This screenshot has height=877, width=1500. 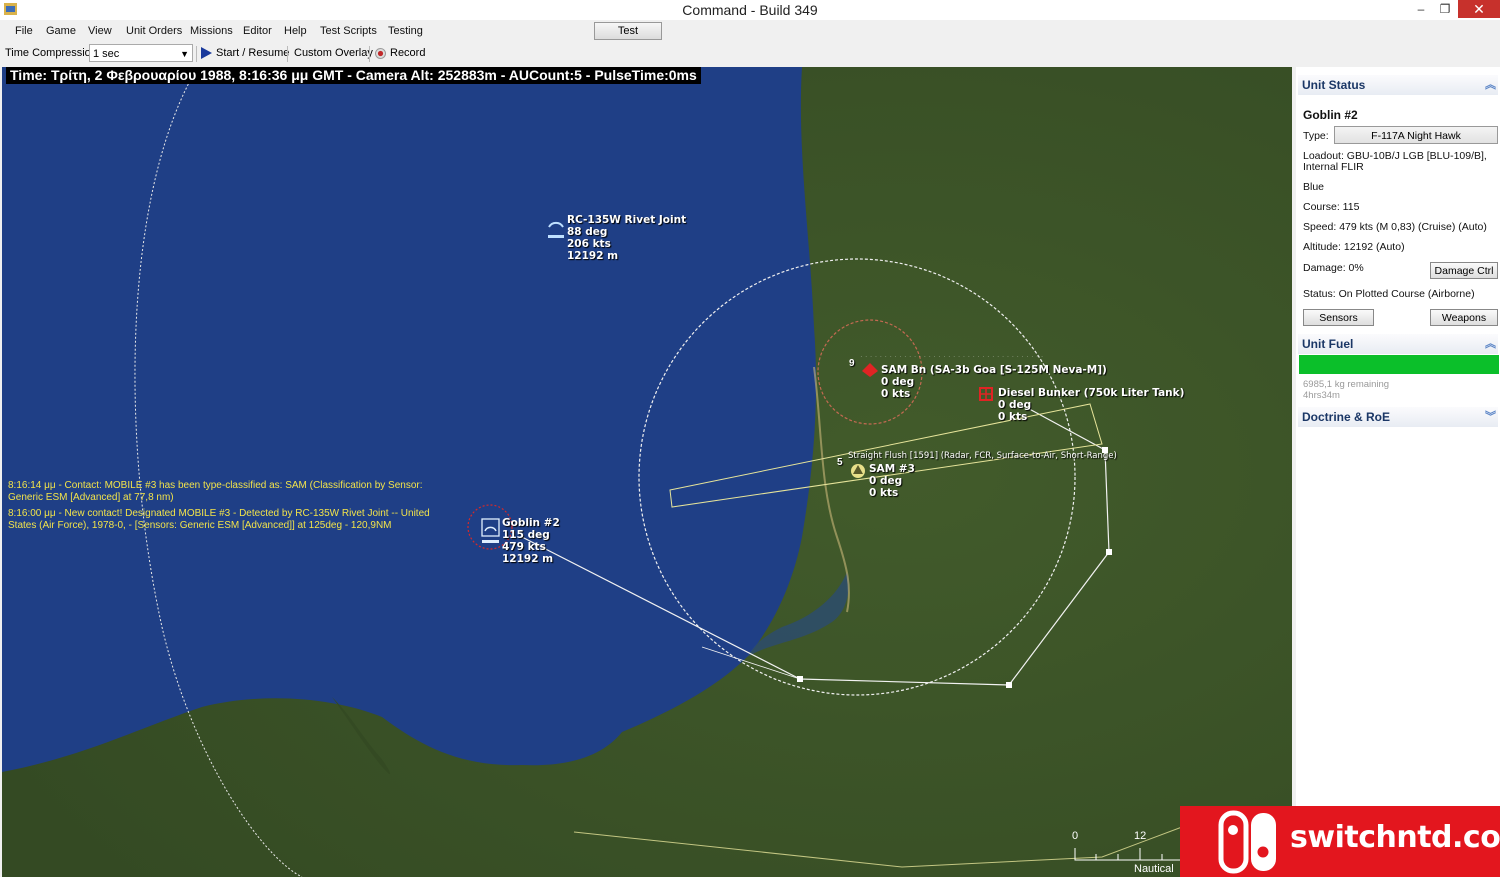 What do you see at coordinates (627, 220) in the screenshot?
I see `unit-name: RC-135W Rivet Joint` at bounding box center [627, 220].